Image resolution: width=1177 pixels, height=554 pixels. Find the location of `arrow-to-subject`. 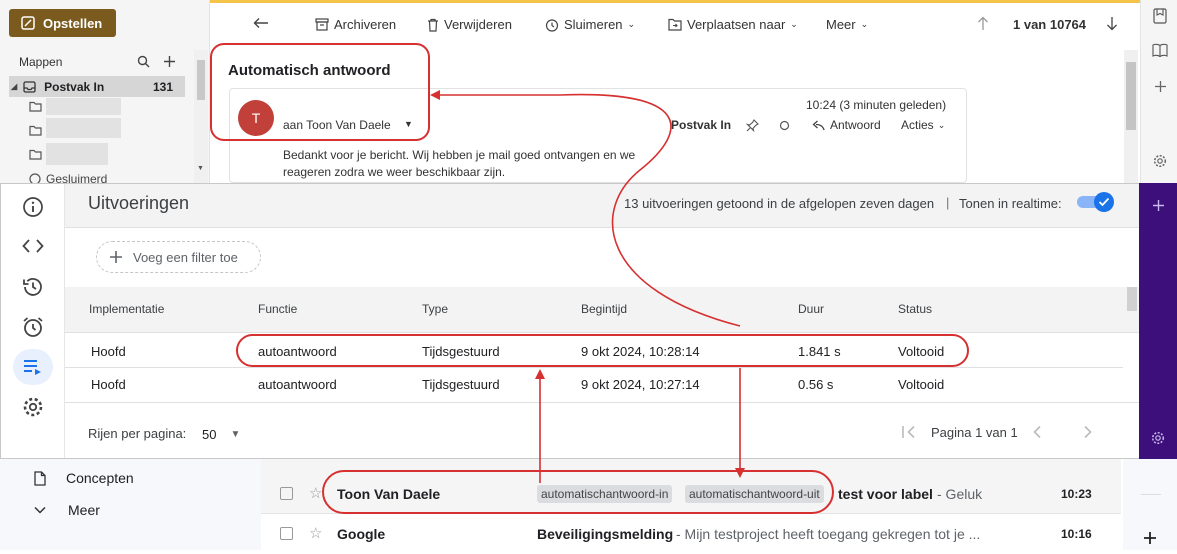

arrow-to-subject is located at coordinates (585, 208).